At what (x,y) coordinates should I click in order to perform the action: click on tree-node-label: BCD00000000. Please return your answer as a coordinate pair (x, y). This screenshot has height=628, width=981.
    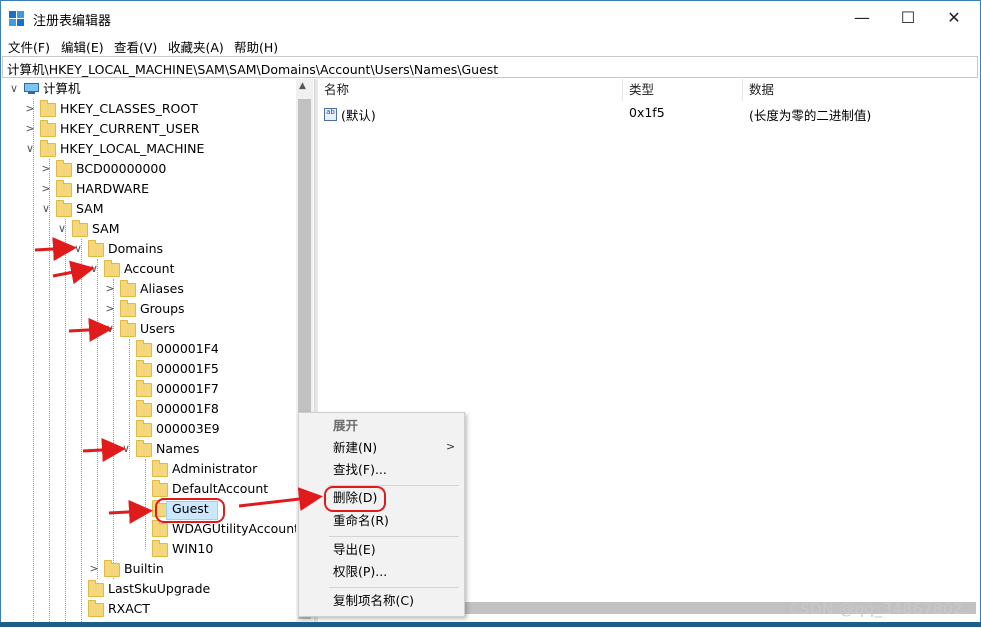
    Looking at the image, I should click on (121, 168).